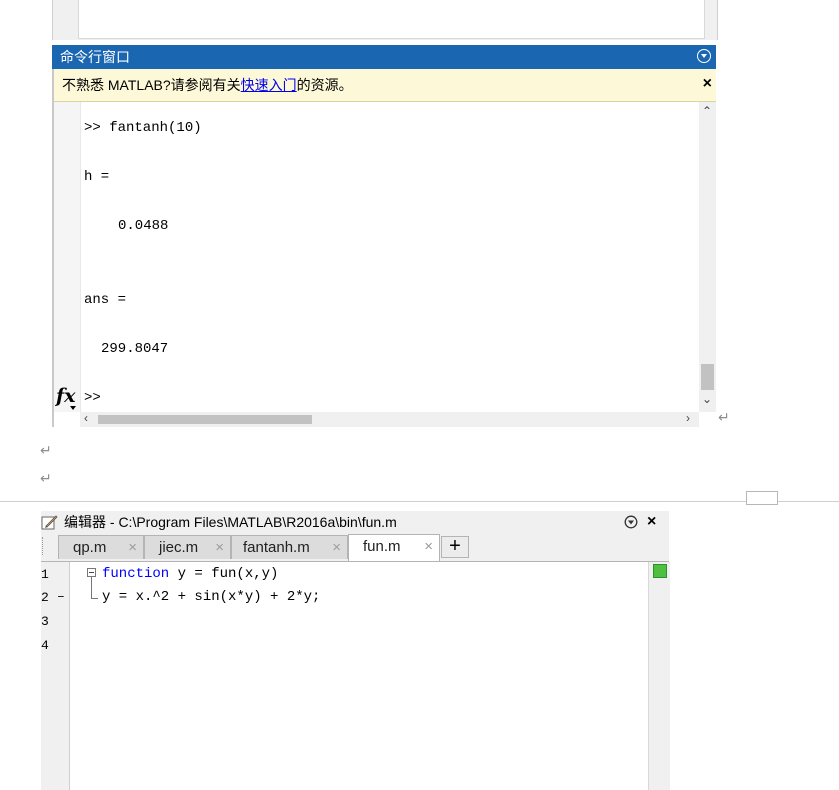  What do you see at coordinates (95, 57) in the screenshot?
I see `command-window-title: 命令行窗口` at bounding box center [95, 57].